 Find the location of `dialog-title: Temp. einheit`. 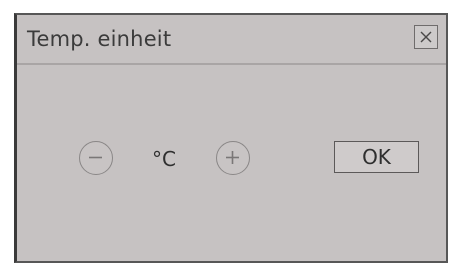

dialog-title: Temp. einheit is located at coordinates (99, 39).